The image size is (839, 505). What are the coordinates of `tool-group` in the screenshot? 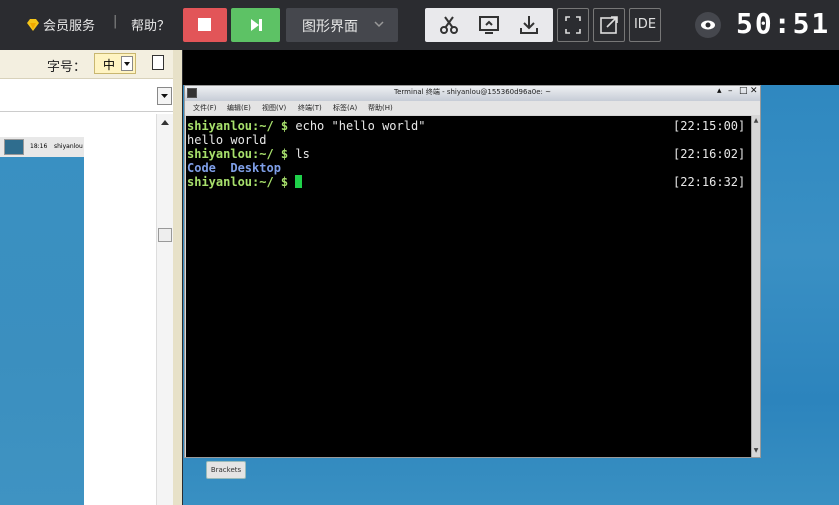 It's located at (489, 25).